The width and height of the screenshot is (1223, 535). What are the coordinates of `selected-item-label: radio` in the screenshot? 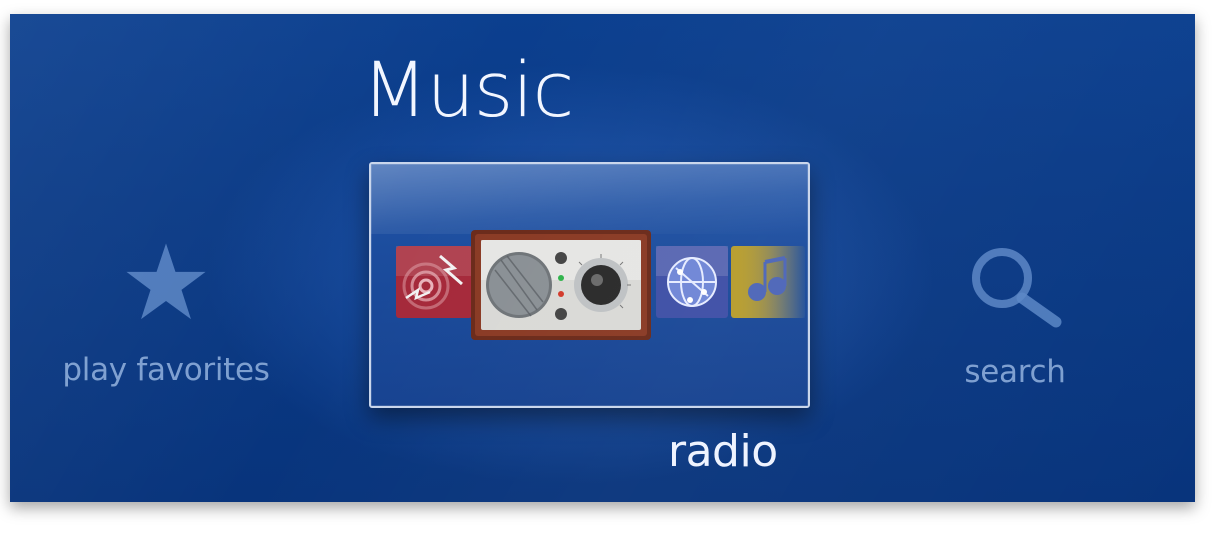 It's located at (723, 451).